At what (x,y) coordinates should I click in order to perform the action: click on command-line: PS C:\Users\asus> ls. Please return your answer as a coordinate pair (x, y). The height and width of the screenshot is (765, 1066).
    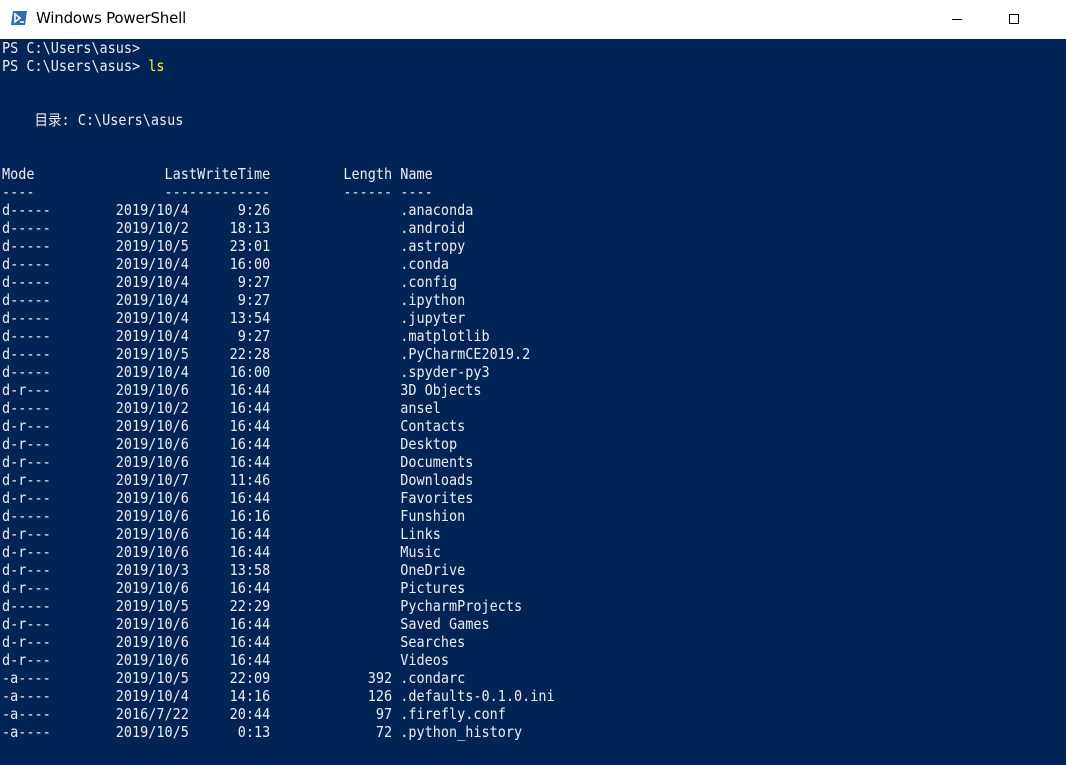
    Looking at the image, I should click on (83, 66).